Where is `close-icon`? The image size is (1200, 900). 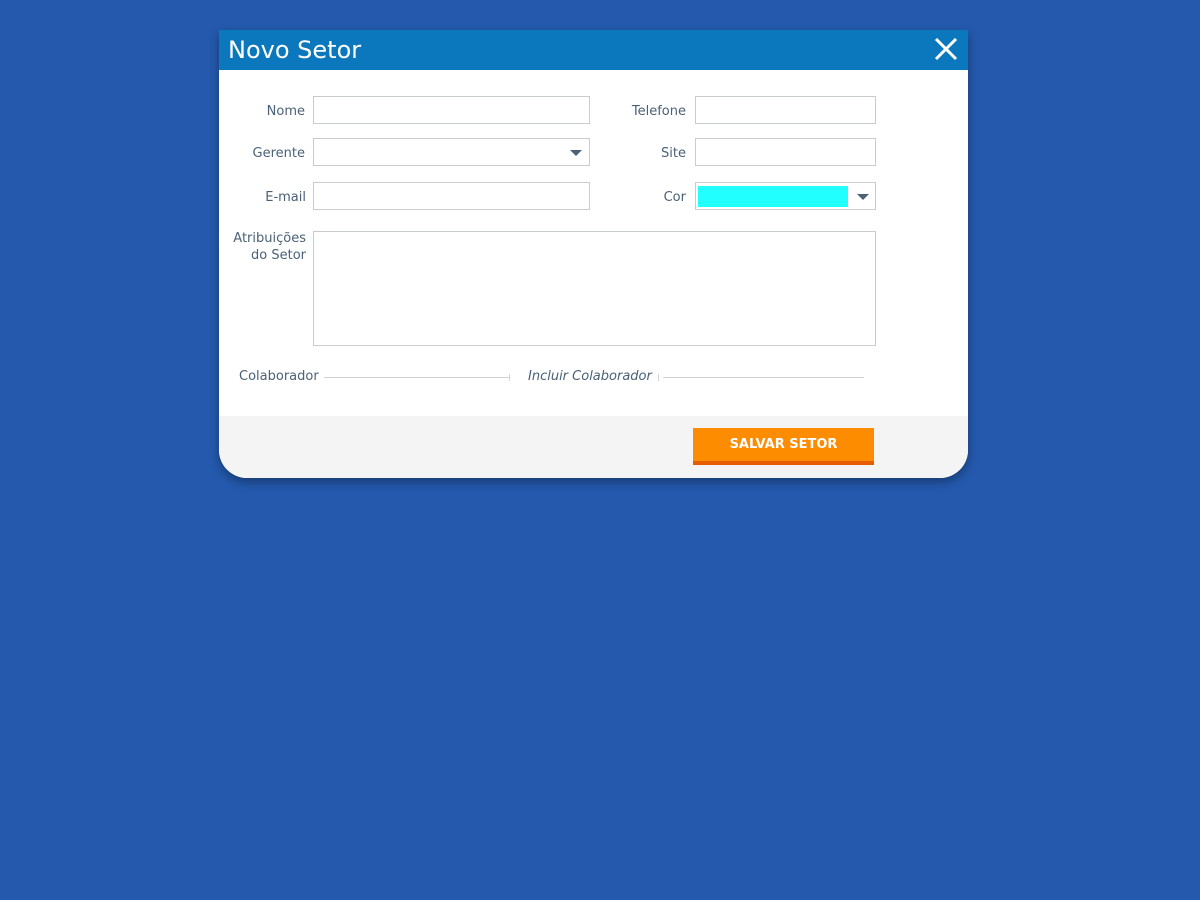
close-icon is located at coordinates (946, 49).